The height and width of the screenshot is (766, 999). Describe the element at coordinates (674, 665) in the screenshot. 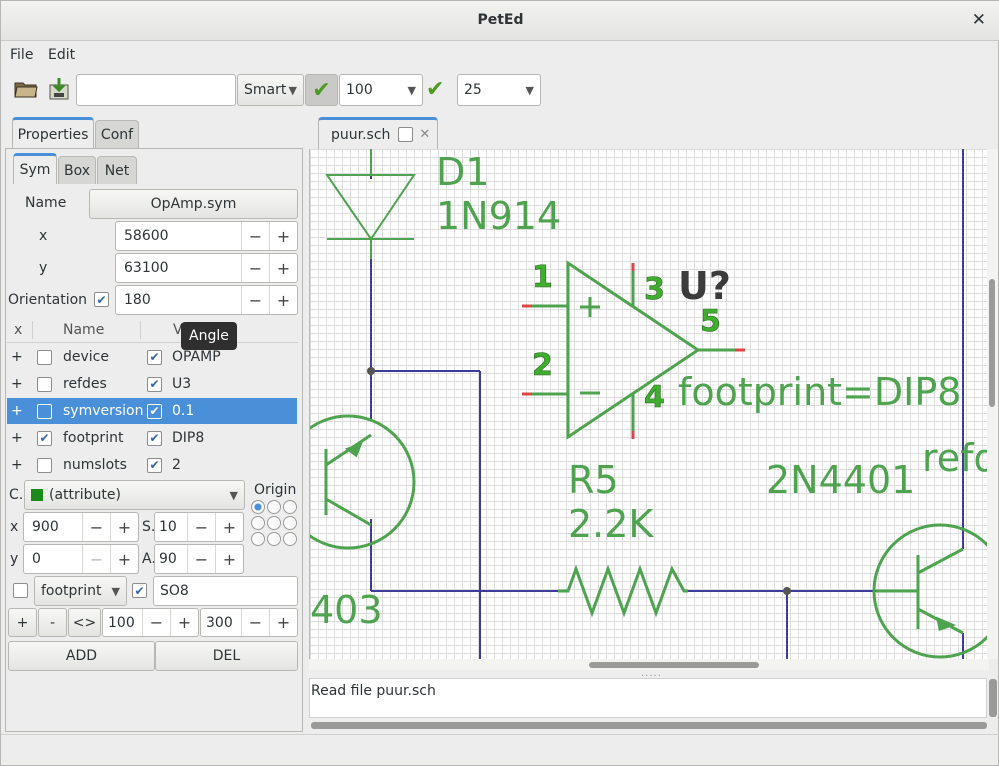

I see `horizontal-scrollbar-thumb` at that location.